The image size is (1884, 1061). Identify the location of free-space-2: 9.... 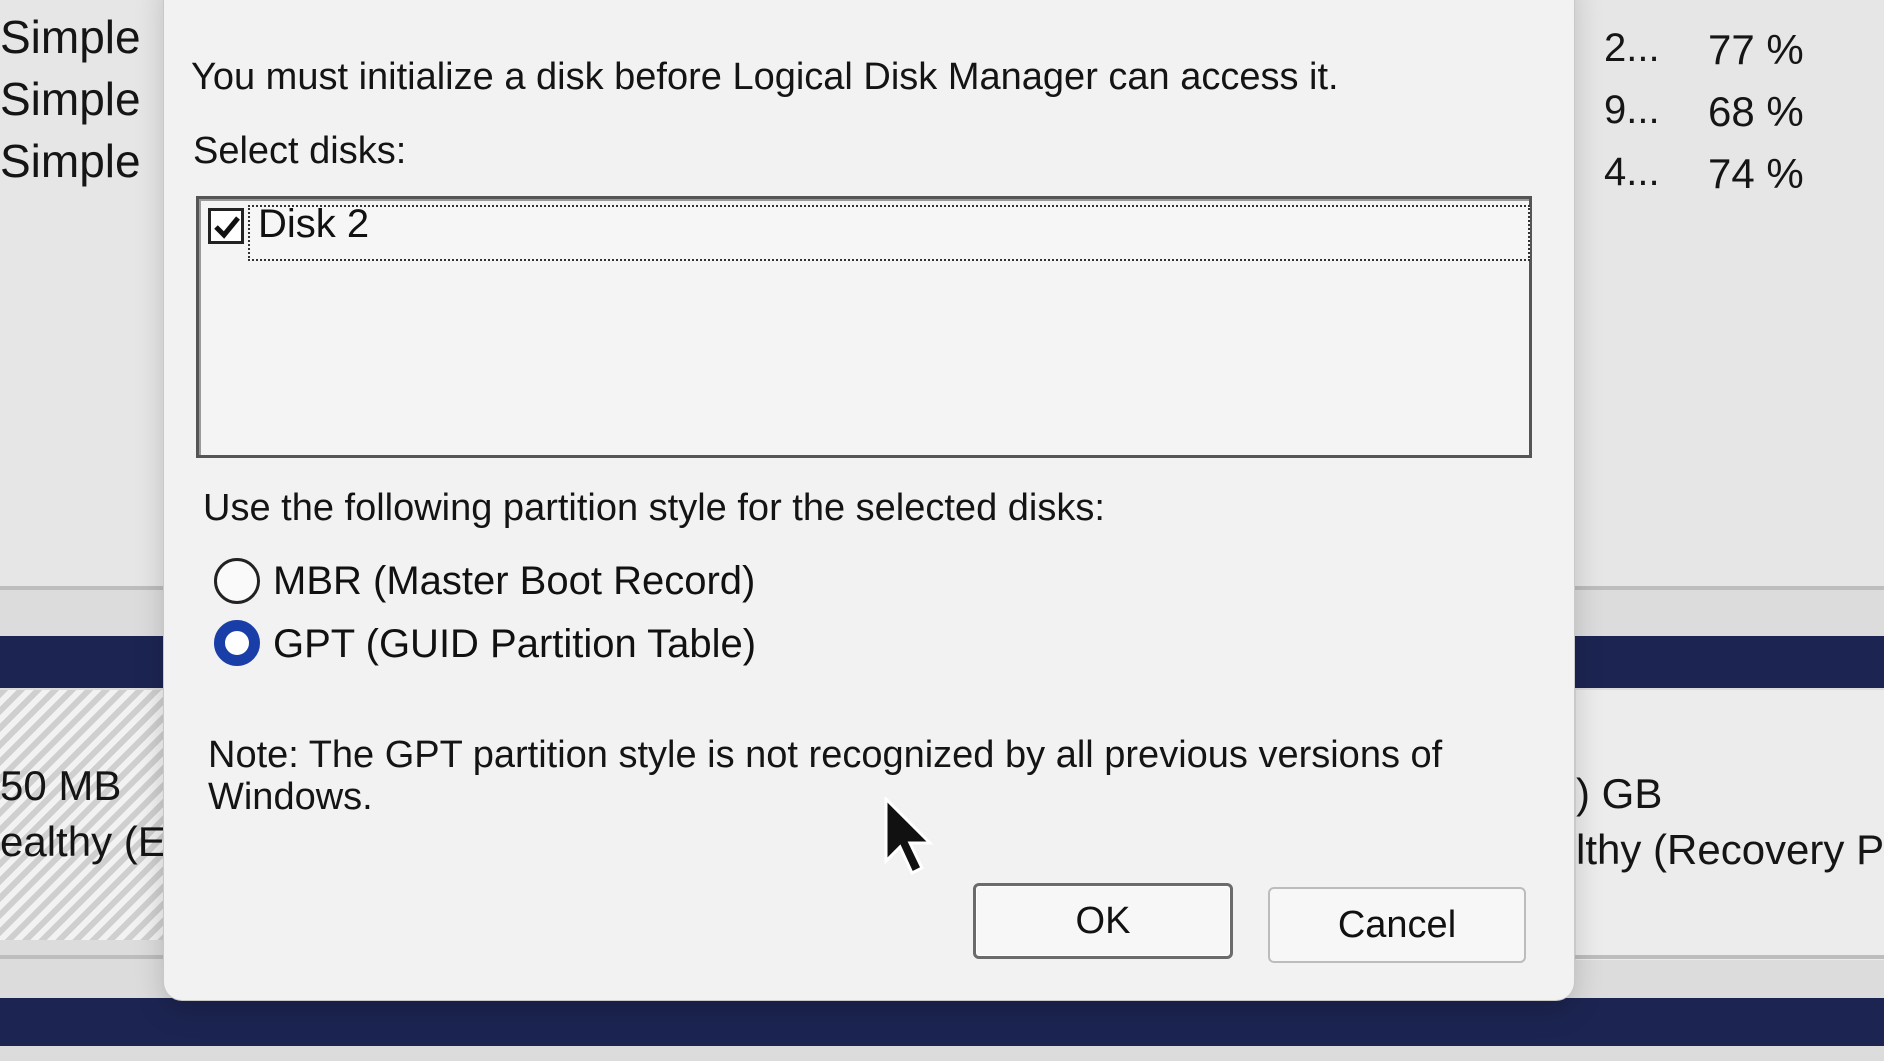
(1632, 110).